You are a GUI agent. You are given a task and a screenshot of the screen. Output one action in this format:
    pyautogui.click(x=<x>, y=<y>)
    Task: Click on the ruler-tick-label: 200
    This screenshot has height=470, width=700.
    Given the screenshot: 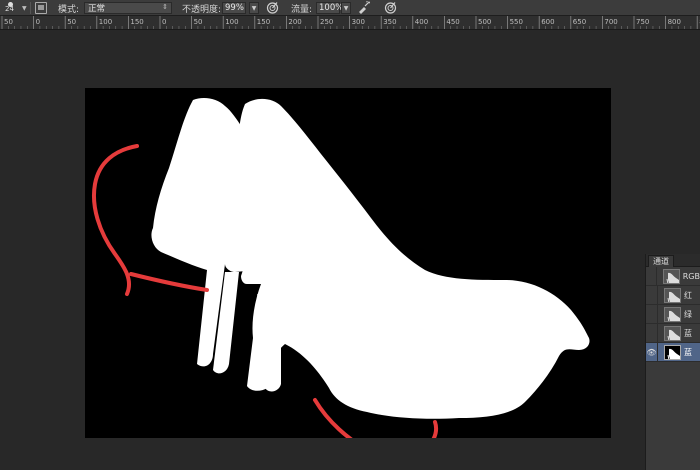 What is the action you would take?
    pyautogui.click(x=294, y=22)
    